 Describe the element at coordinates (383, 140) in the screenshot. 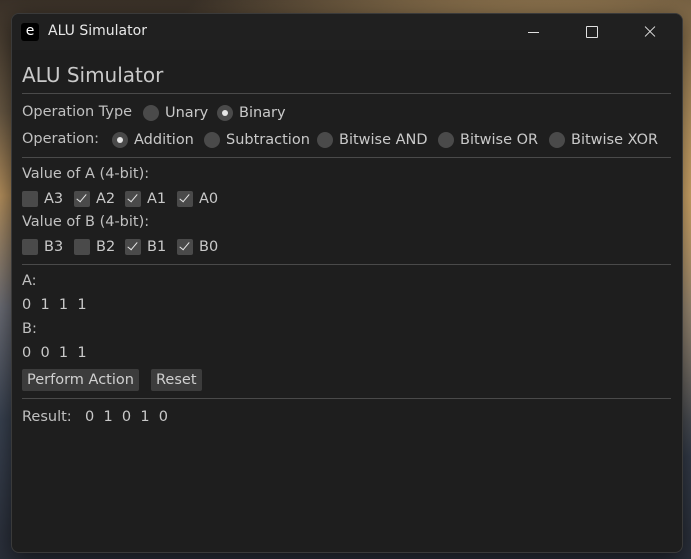

I see `radio-label: Bitwise AND` at that location.